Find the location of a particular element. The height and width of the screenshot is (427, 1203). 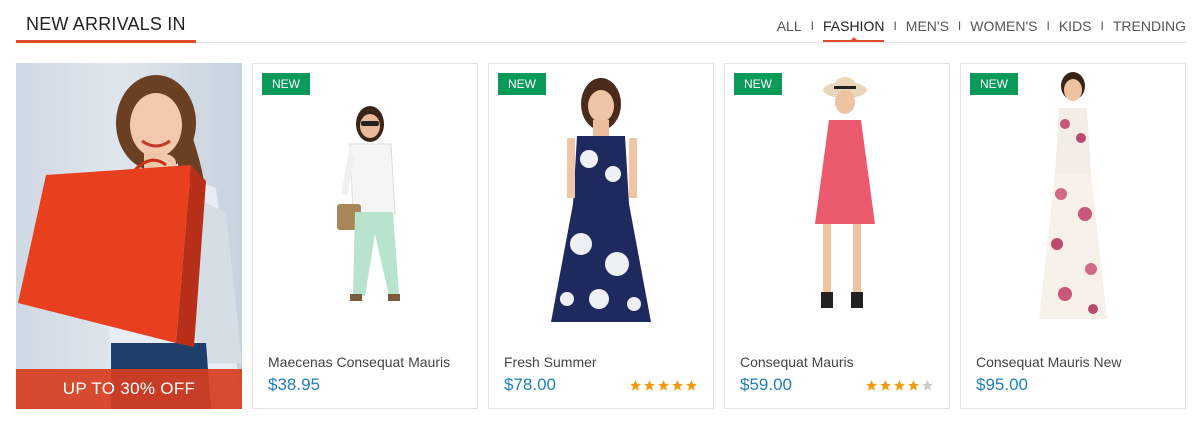

product-name: Consequat Mauris New is located at coordinates (1049, 362).